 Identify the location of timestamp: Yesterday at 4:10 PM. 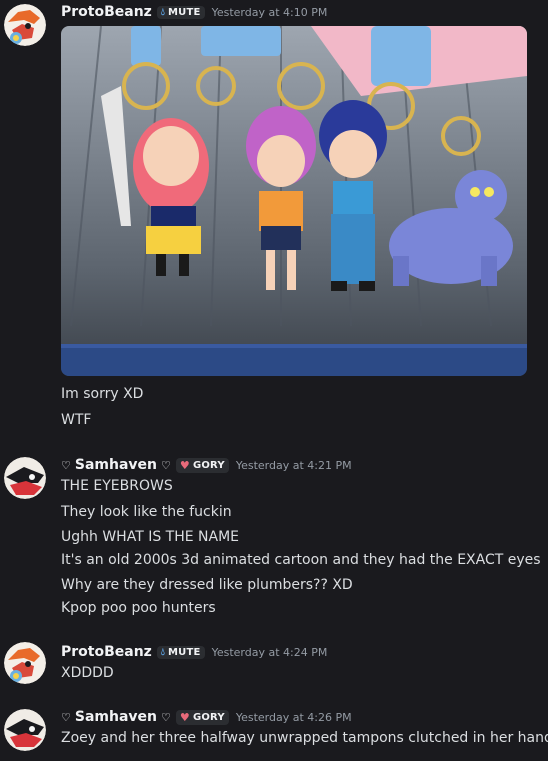
(270, 12).